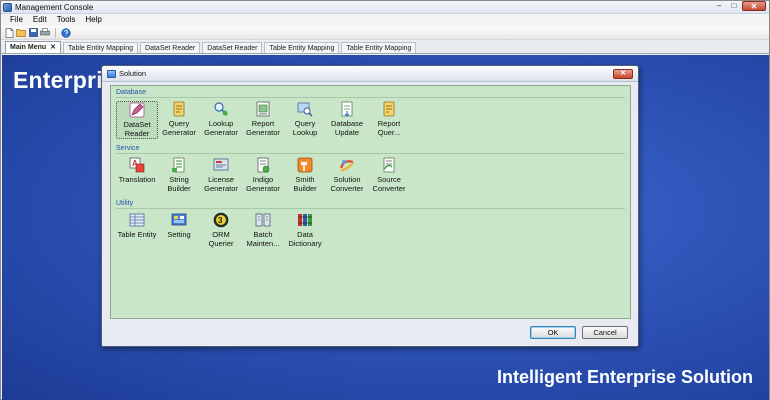 The image size is (770, 400). What do you see at coordinates (179, 128) in the screenshot?
I see `item-label: Query Generator` at bounding box center [179, 128].